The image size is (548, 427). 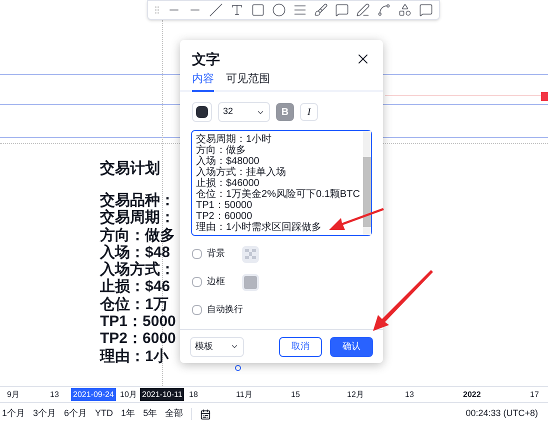 I want to click on chevron-icon, so click(x=234, y=346).